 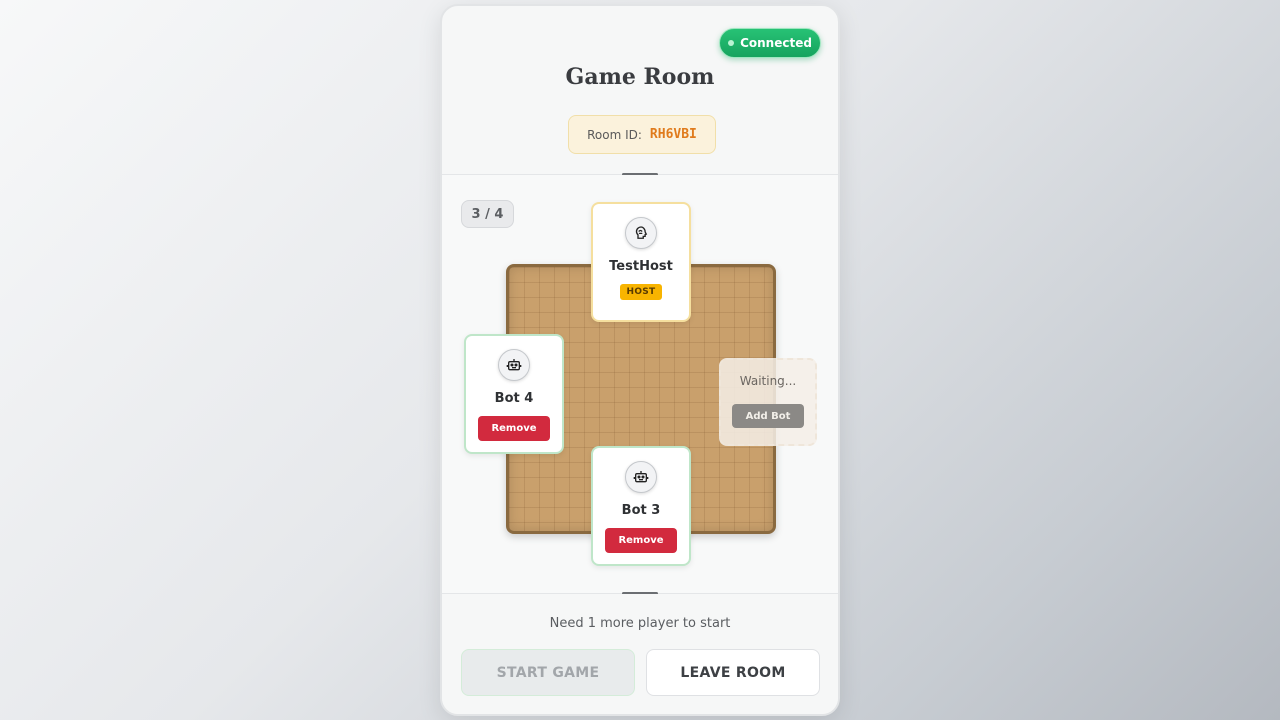 I want to click on player-count-badge: 3 / 4, so click(x=487, y=214).